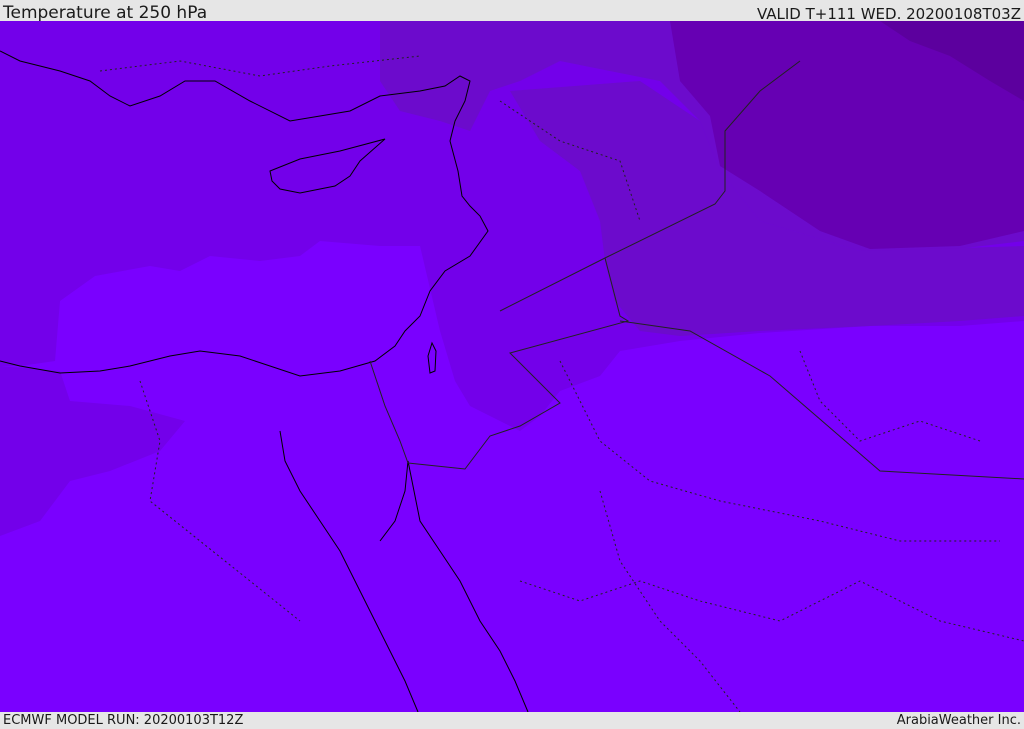 The image size is (1024, 729). Describe the element at coordinates (123, 720) in the screenshot. I see `model-run-label: ECMWF MODEL RUN: 20200103T12Z` at that location.